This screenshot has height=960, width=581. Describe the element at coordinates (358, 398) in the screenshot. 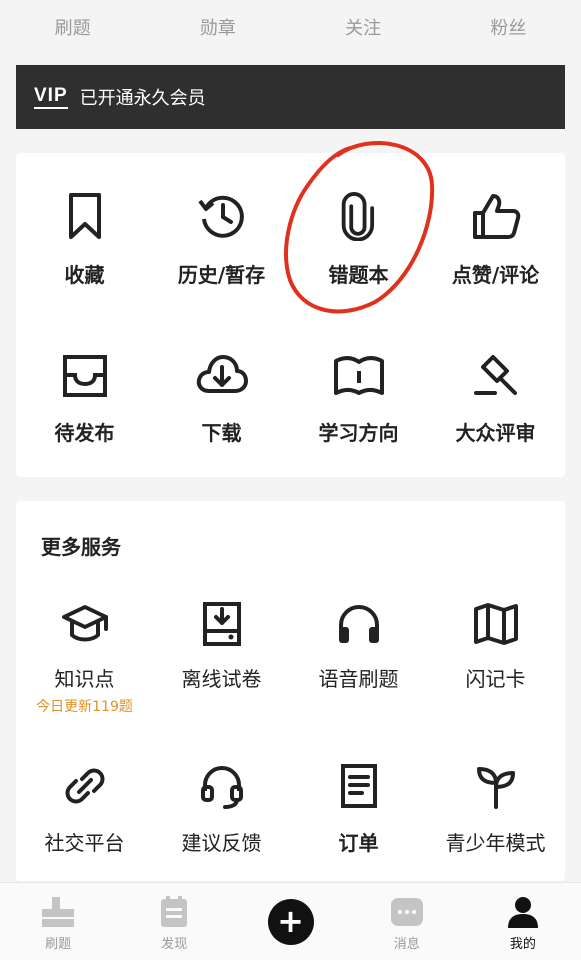

I see `action-study-direction: 学习方向` at that location.